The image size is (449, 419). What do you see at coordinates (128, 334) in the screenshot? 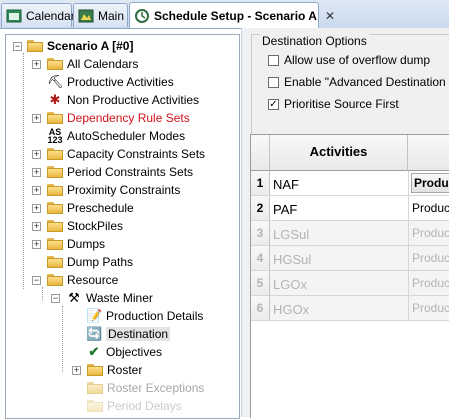
I see `tree-item-destination: 🔄 Destination` at bounding box center [128, 334].